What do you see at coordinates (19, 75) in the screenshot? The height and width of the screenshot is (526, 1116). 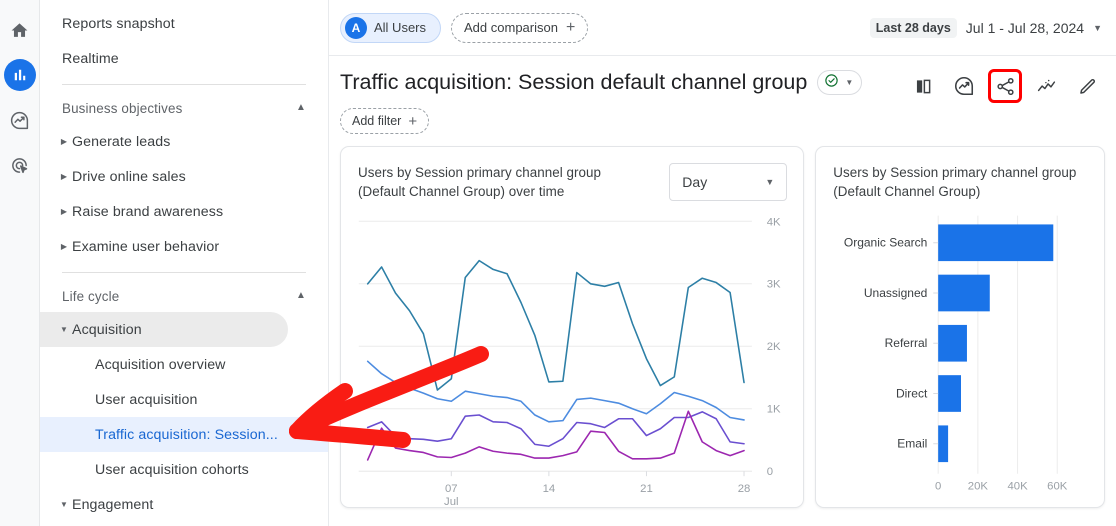 I see `rail-item-reports` at bounding box center [19, 75].